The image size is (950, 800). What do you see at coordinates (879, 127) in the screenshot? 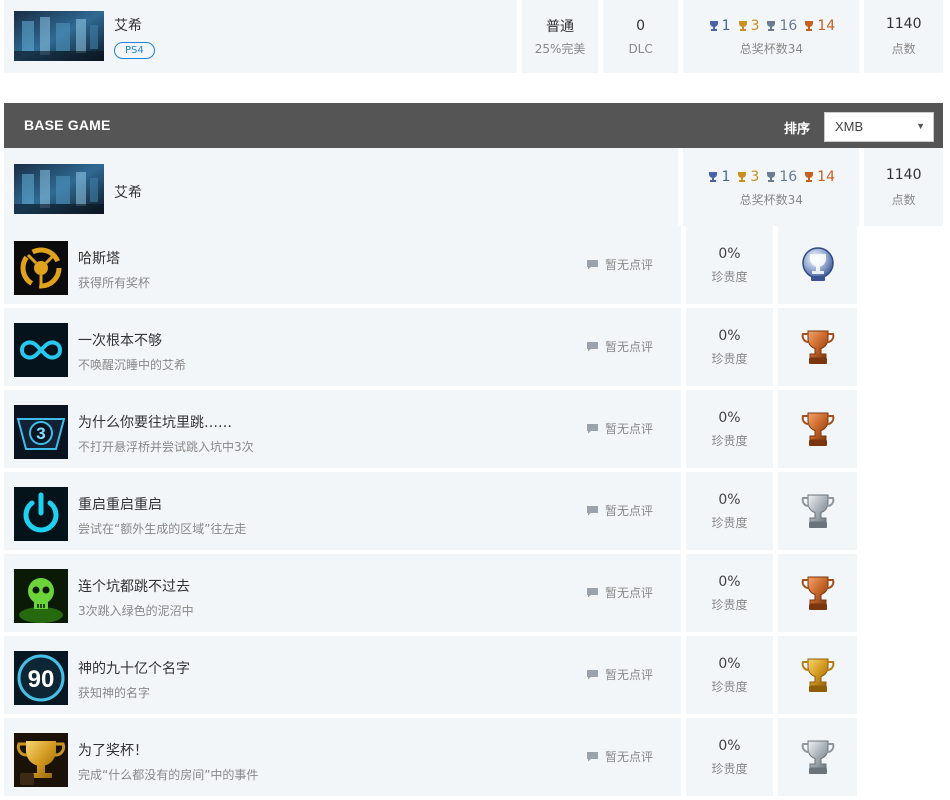
I see `sort-select: XMB ▼` at bounding box center [879, 127].